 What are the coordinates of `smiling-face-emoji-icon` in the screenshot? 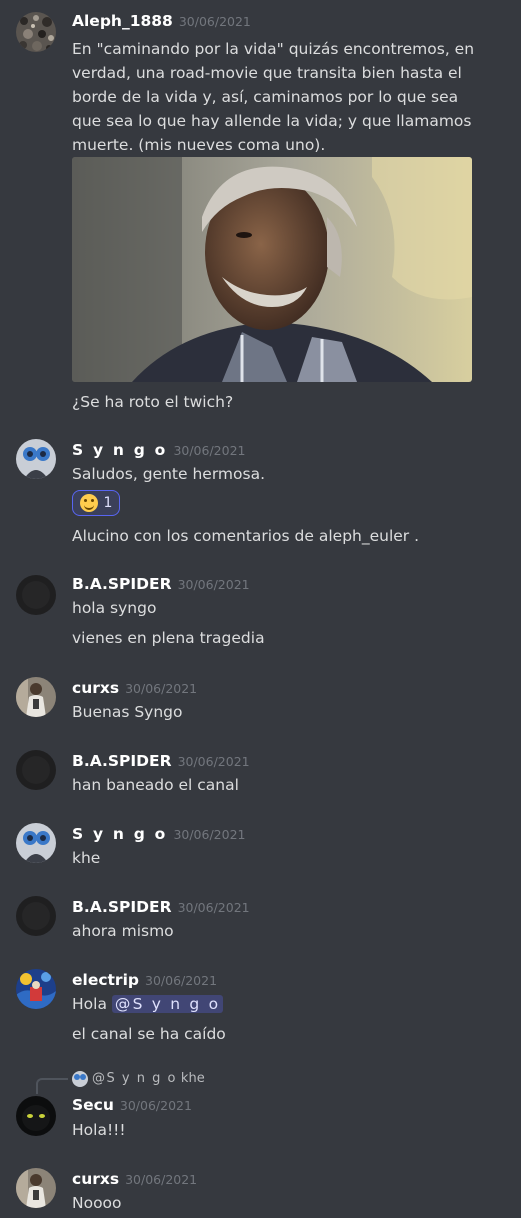 It's located at (88, 503).